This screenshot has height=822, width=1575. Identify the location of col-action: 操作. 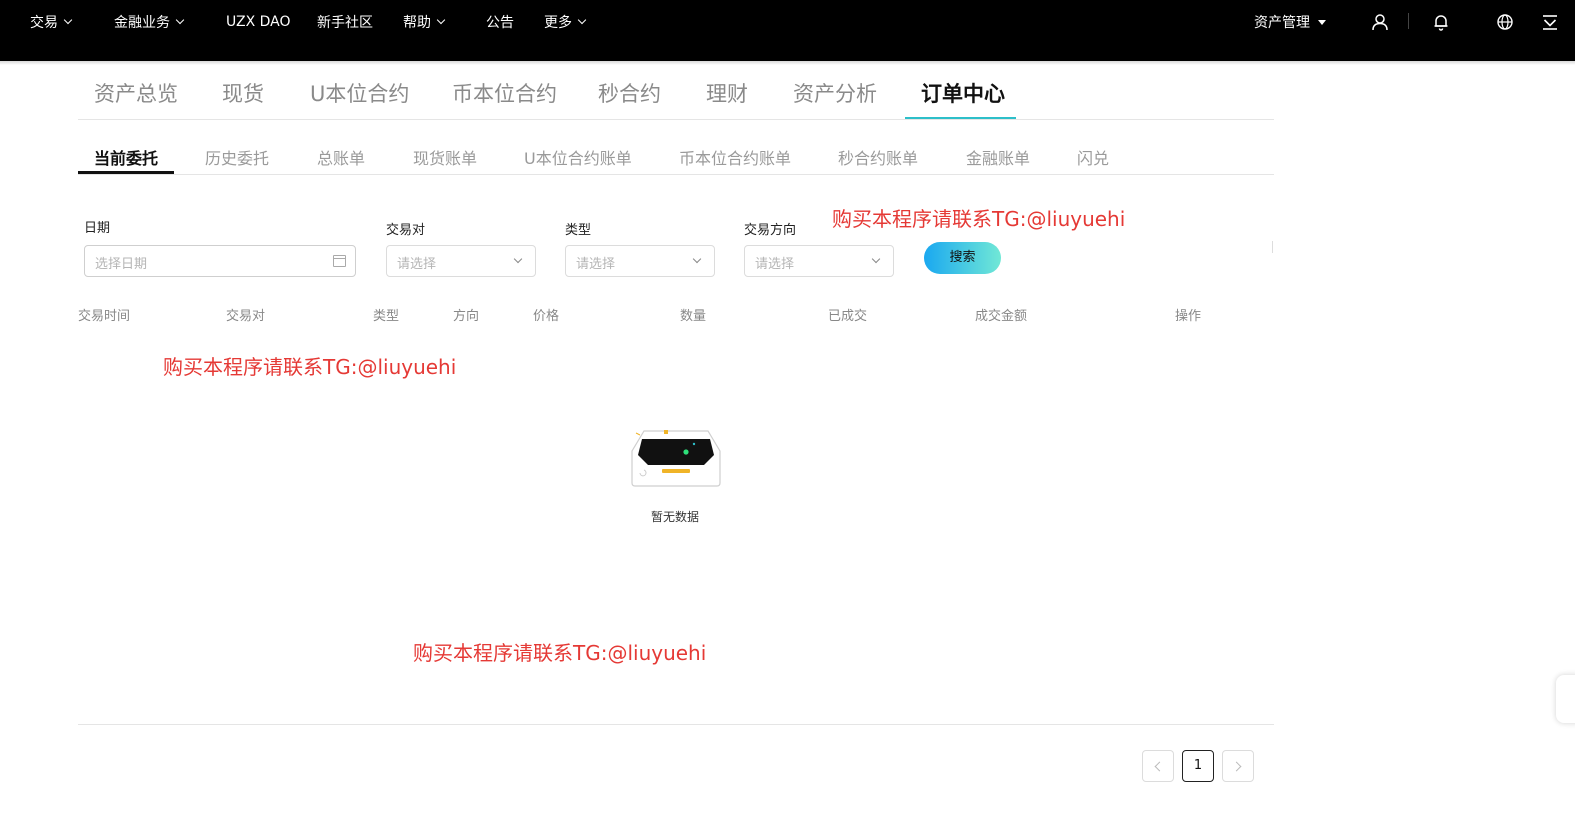
(1188, 316).